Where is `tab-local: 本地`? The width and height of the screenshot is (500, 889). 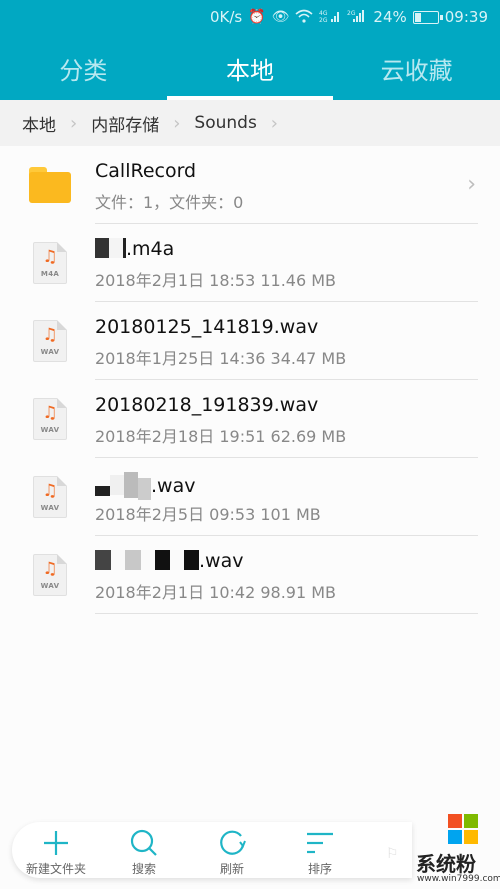
tab-local: 本地 is located at coordinates (250, 68).